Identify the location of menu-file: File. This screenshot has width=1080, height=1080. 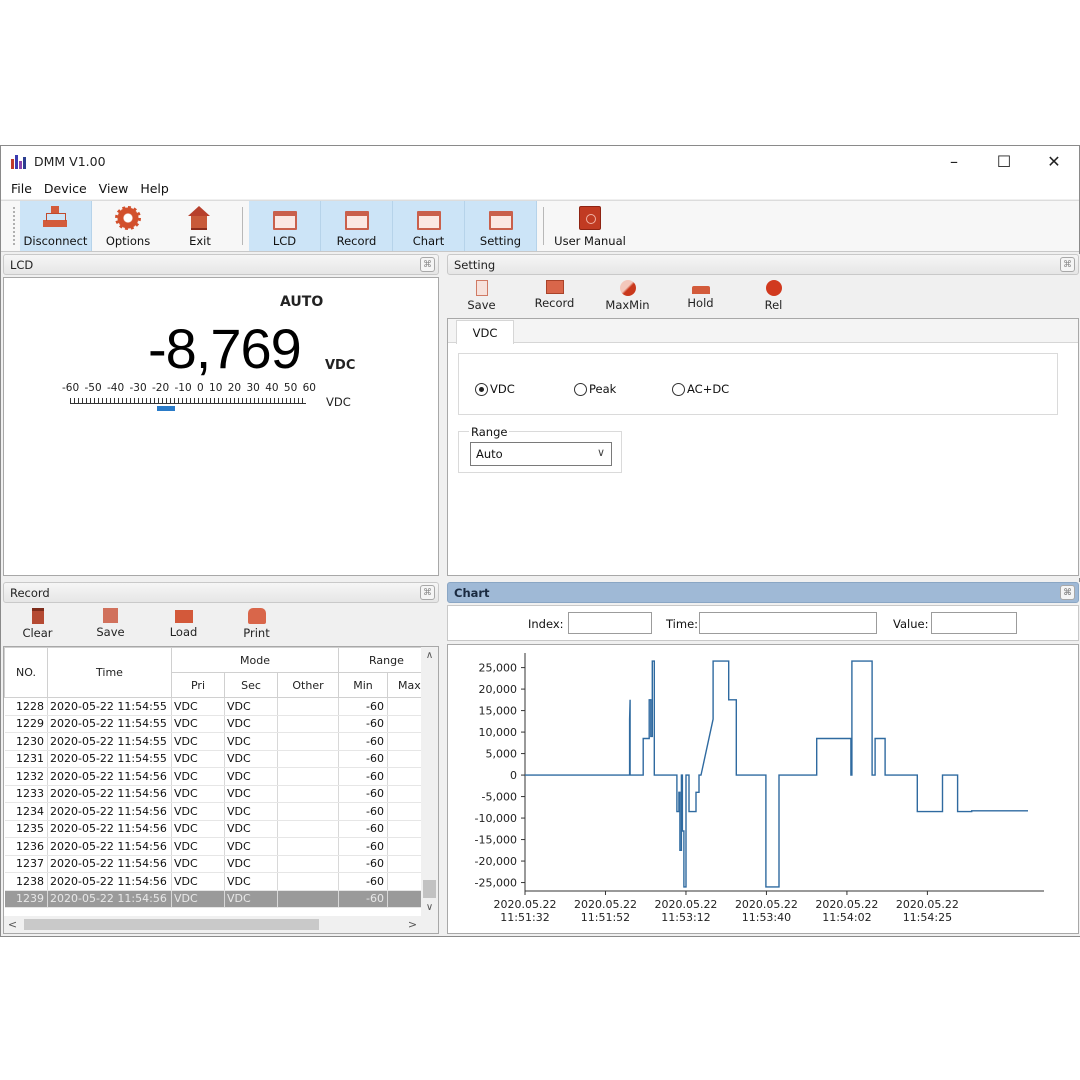
(21, 188).